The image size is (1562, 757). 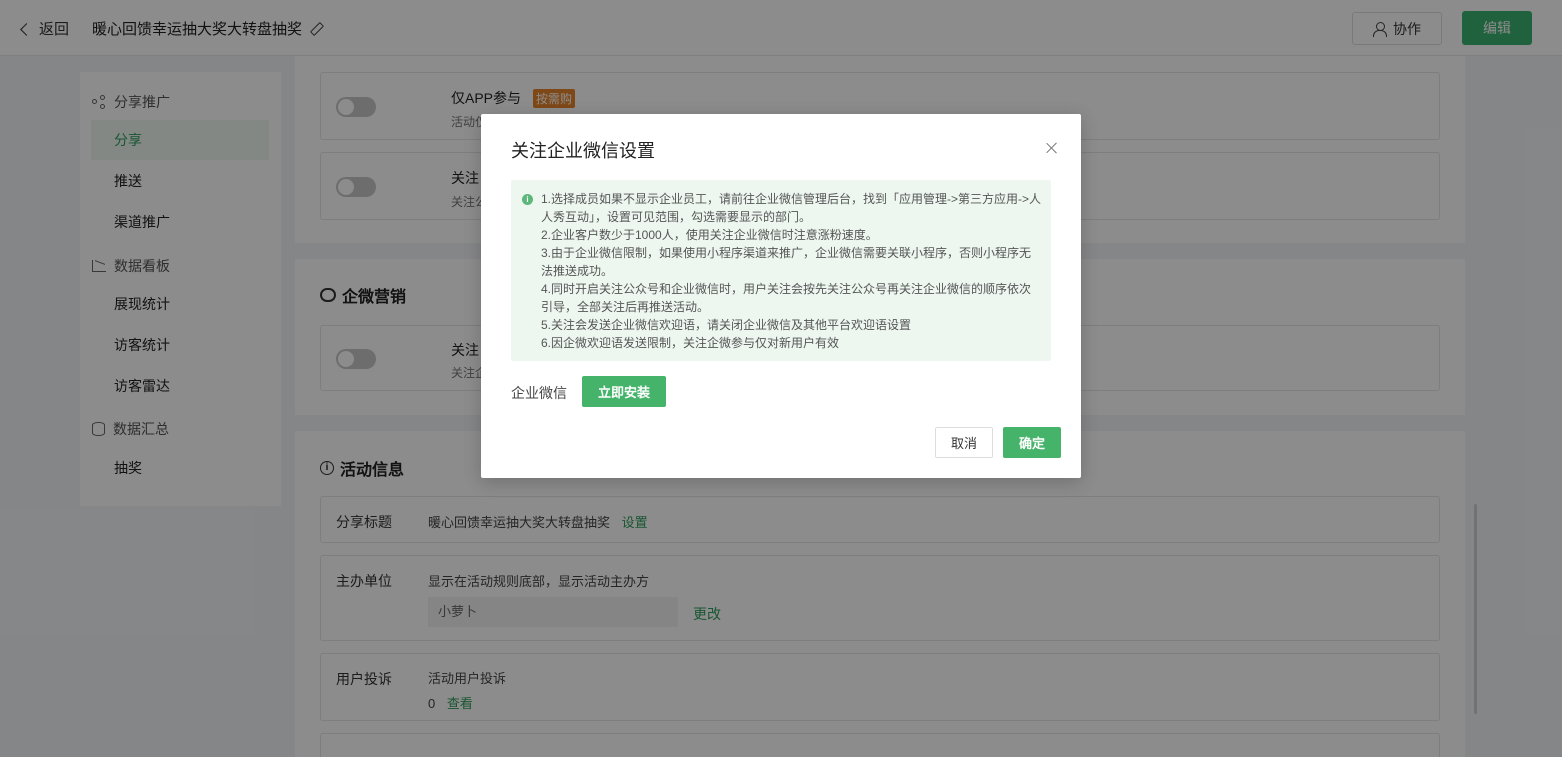 What do you see at coordinates (1052, 148) in the screenshot?
I see `close-icon` at bounding box center [1052, 148].